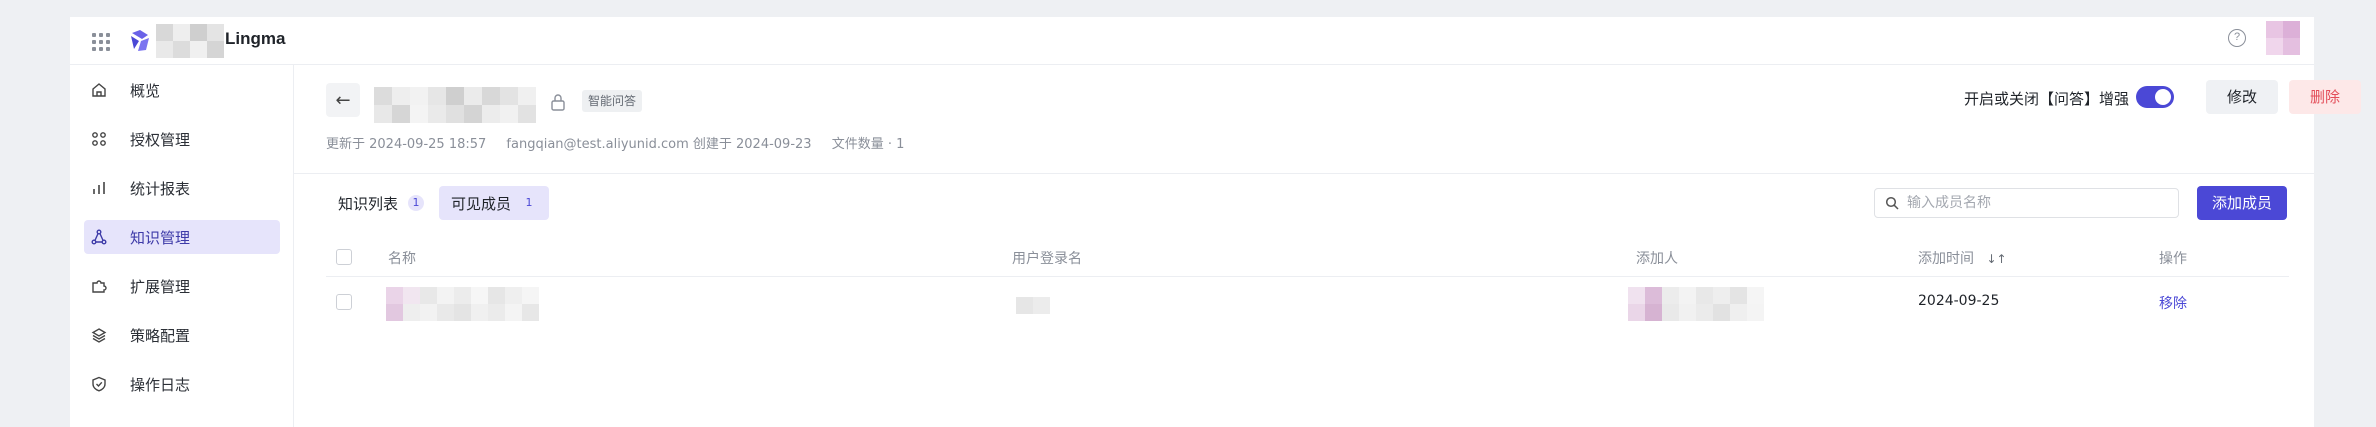 The height and width of the screenshot is (427, 2376). I want to click on added-time-cell: 2024-09-25, so click(1959, 301).